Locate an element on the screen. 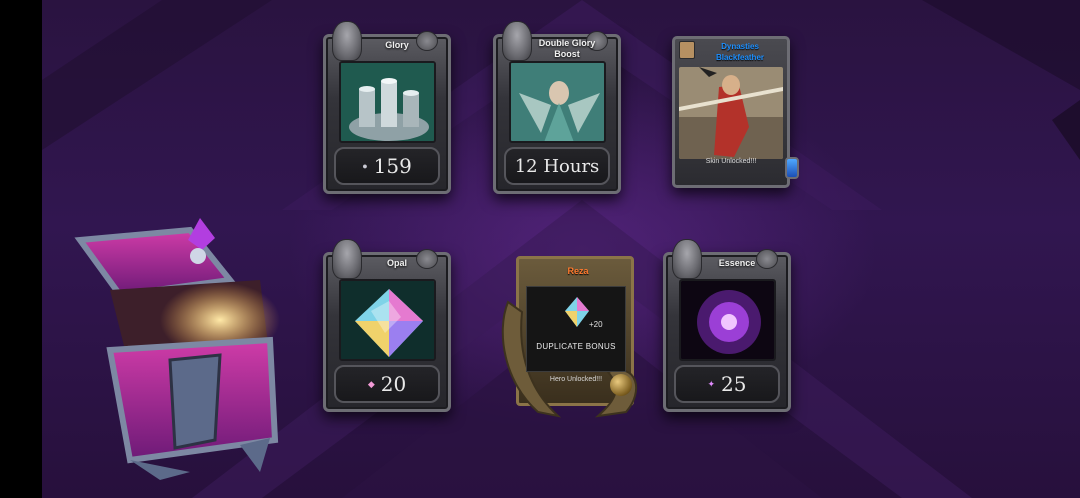 This screenshot has height=498, width=1080. glory-coin-icon: ● is located at coordinates (365, 166).